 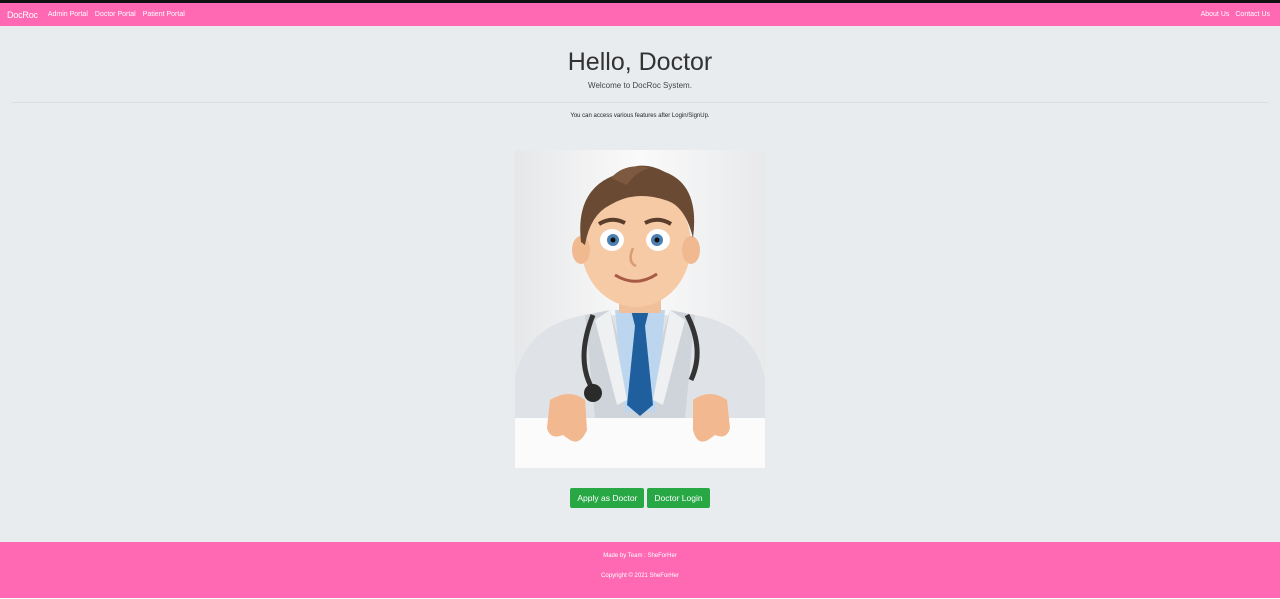 What do you see at coordinates (1252, 14) in the screenshot?
I see `nav-contact-us: Contact Us` at bounding box center [1252, 14].